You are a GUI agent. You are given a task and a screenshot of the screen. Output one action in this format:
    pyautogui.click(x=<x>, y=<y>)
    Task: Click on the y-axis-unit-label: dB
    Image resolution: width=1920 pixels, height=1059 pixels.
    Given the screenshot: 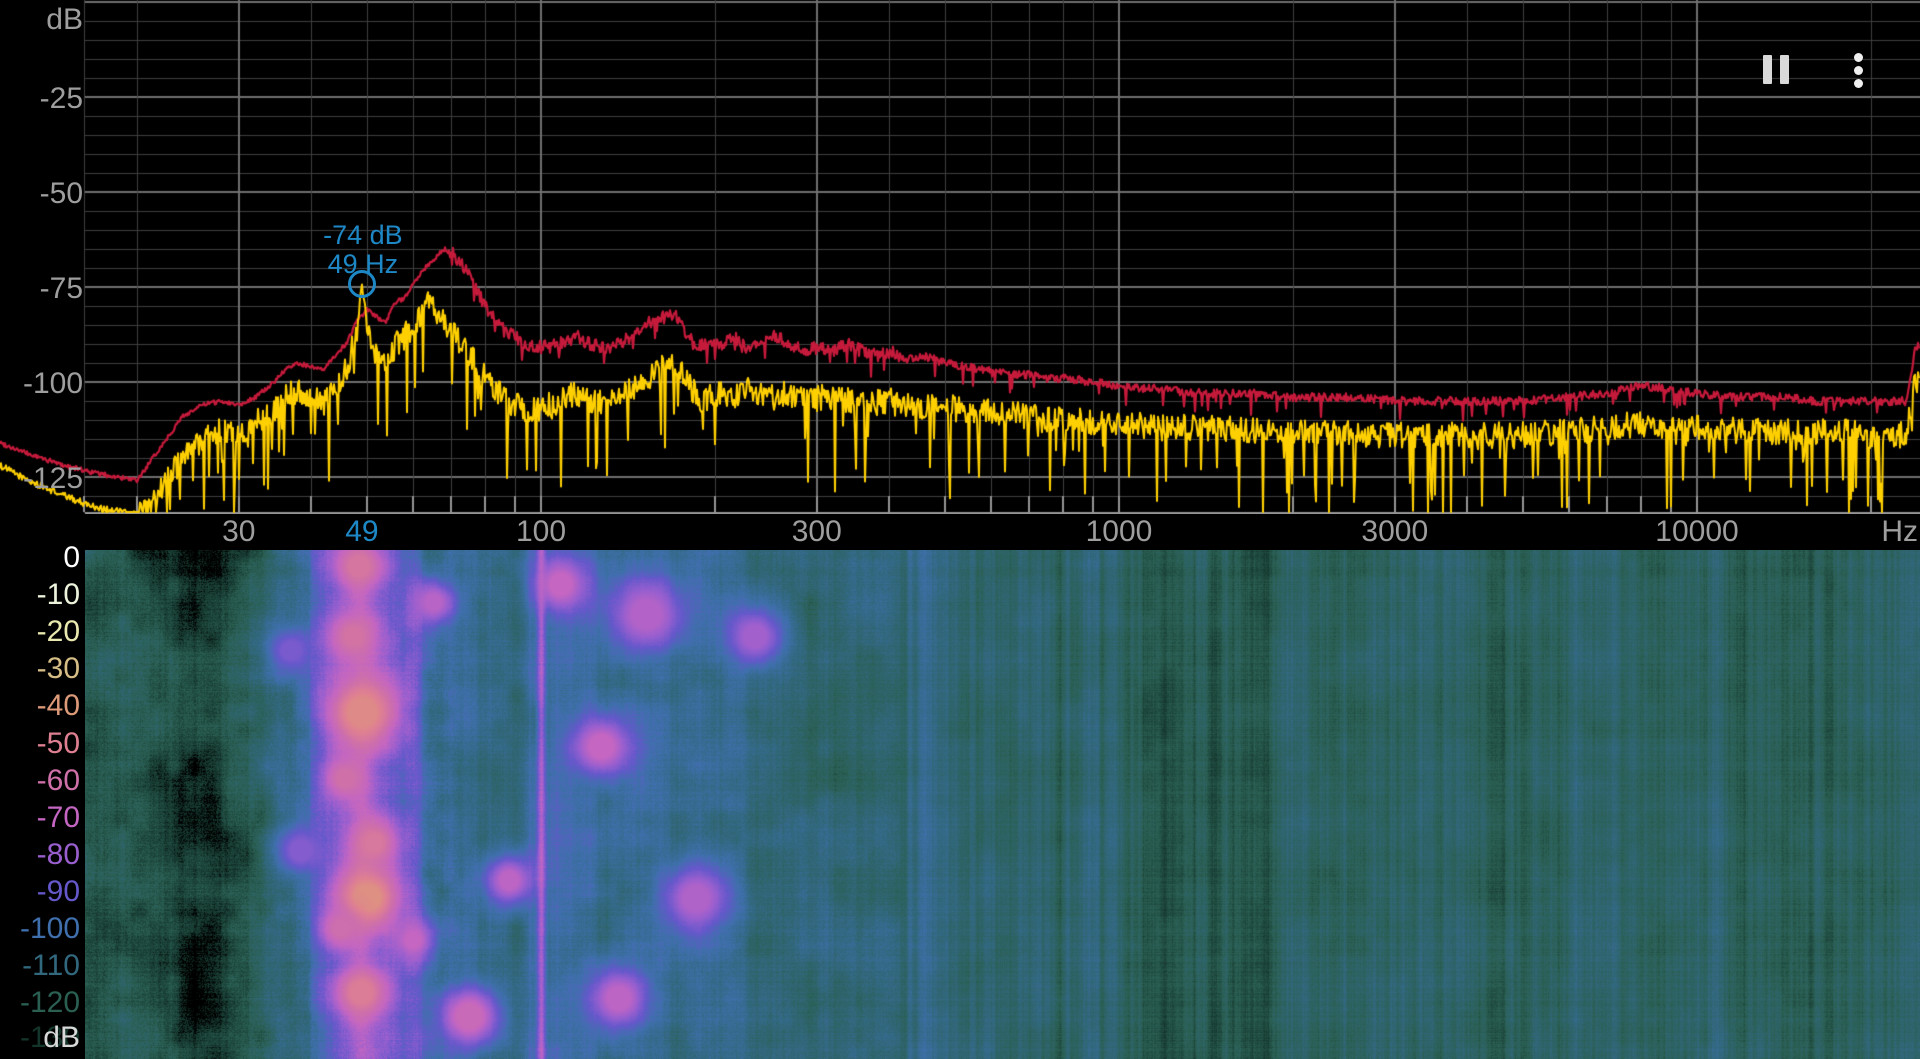 What is the action you would take?
    pyautogui.click(x=64, y=19)
    